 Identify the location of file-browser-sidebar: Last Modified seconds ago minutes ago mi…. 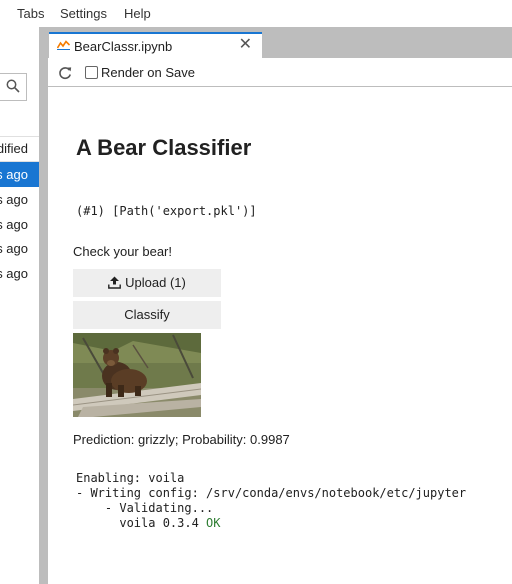
(19, 305).